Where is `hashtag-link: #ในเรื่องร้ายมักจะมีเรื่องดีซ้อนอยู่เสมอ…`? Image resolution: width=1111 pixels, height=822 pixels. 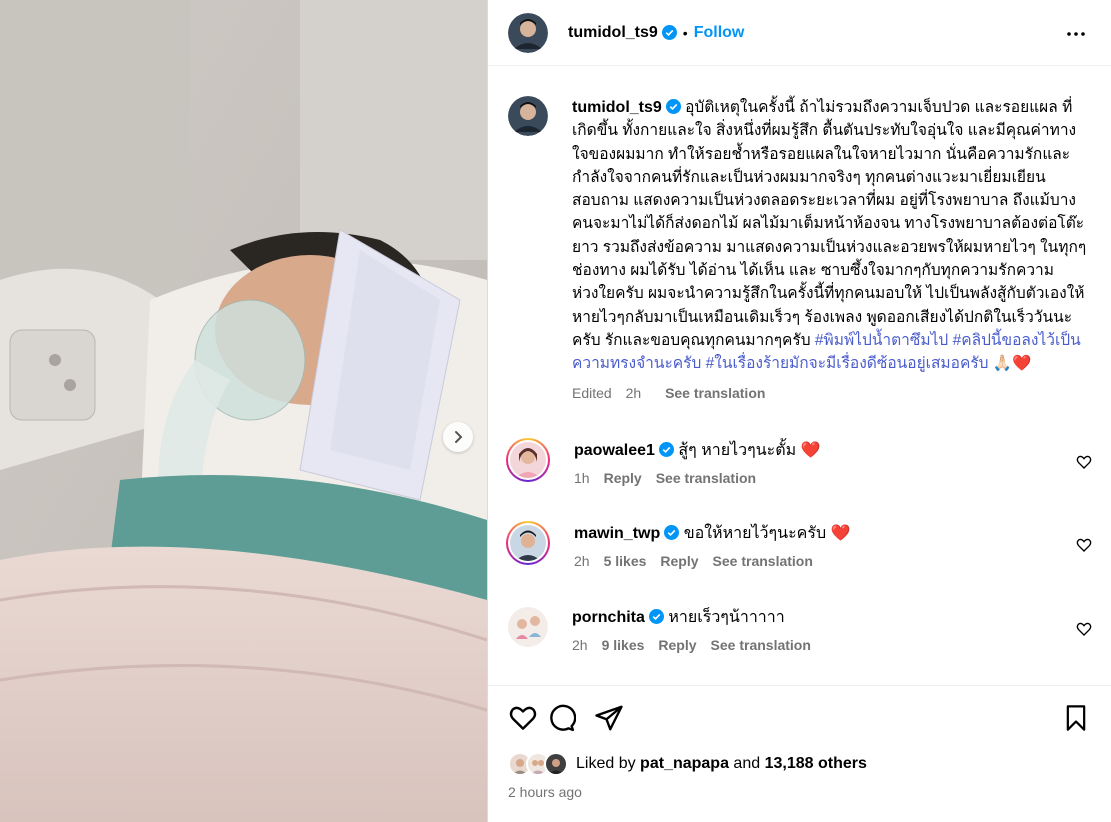
hashtag-link: #ในเรื่องร้ายมักจะมีเรื่องดีซ้อนอยู่เสมอ… is located at coordinates (847, 363).